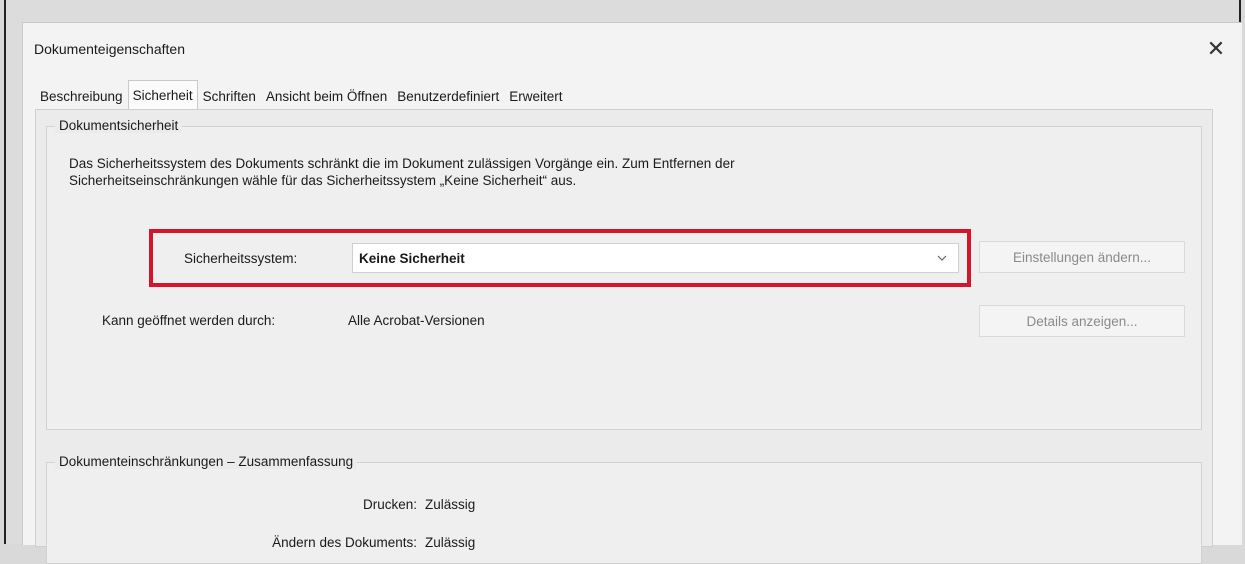 The height and width of the screenshot is (564, 1245). I want to click on document-security-legend: Dokumentsicherheit, so click(119, 125).